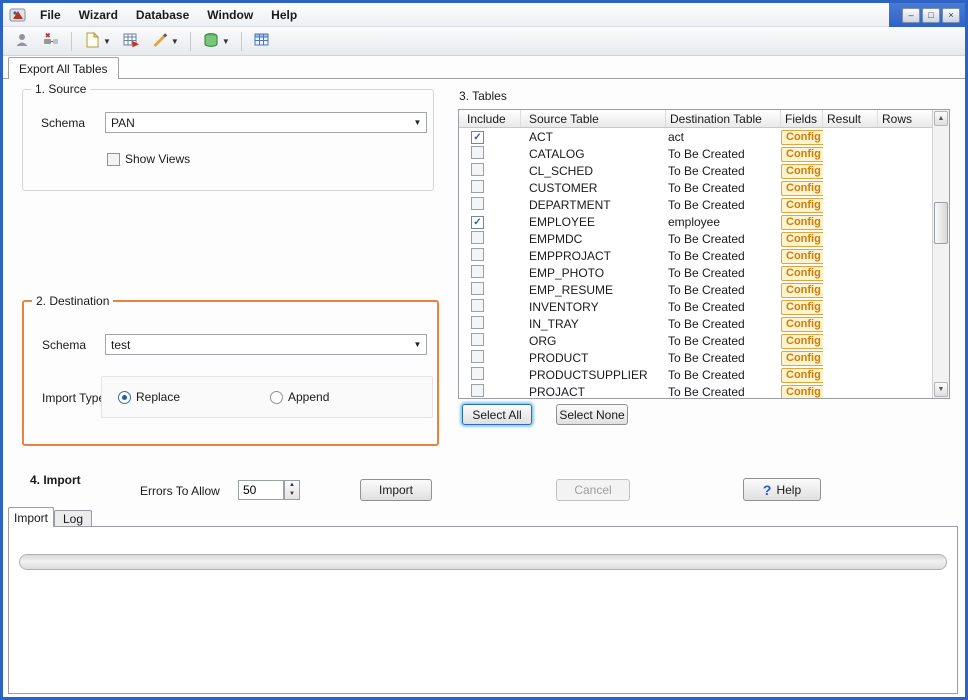  Describe the element at coordinates (483, 96) in the screenshot. I see `tables-title: 3. Tables` at that location.